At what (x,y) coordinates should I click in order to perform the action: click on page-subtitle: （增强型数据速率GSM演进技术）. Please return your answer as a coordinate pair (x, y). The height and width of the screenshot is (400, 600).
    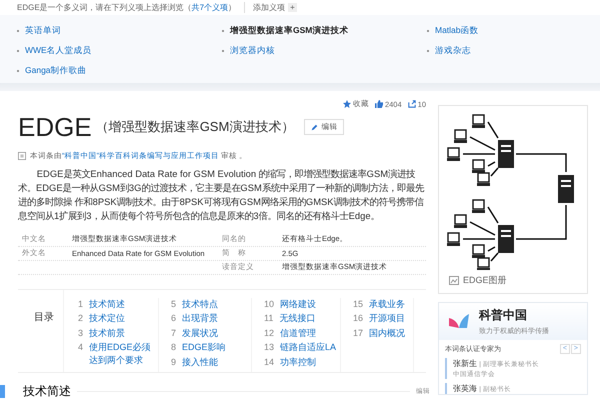
    Looking at the image, I should click on (195, 127).